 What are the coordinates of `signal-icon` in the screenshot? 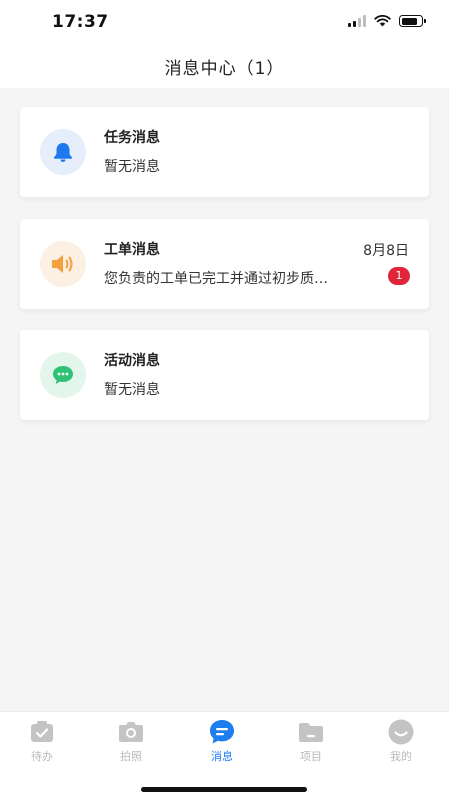 It's located at (357, 21).